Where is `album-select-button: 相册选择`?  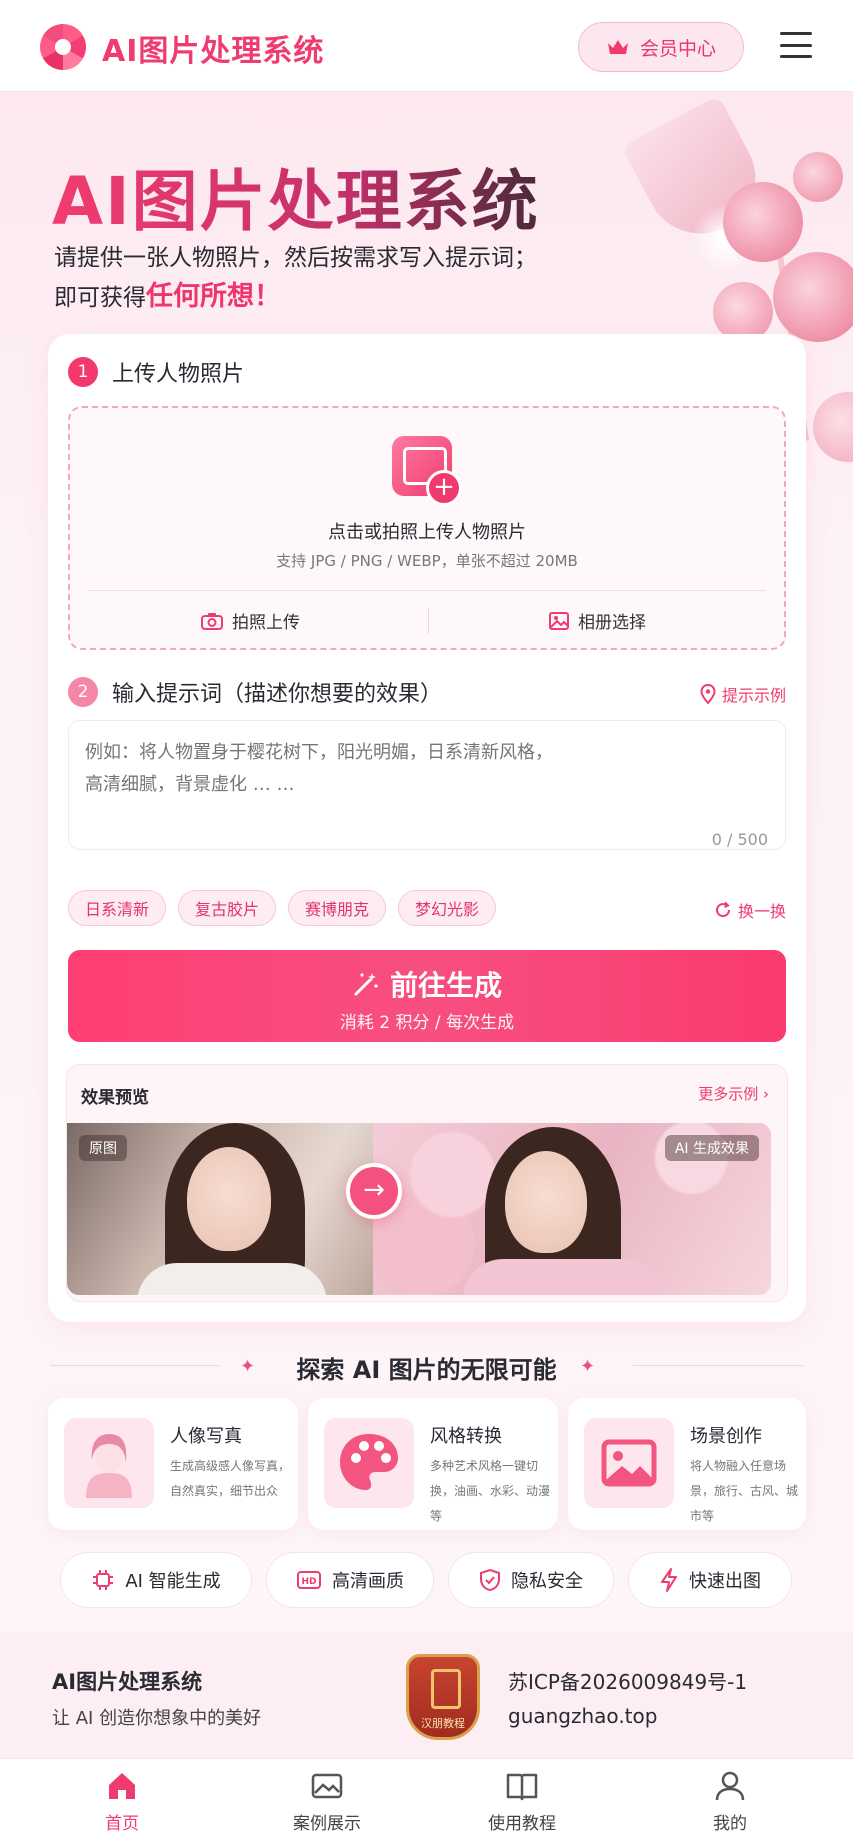 album-select-button: 相册选择 is located at coordinates (597, 620).